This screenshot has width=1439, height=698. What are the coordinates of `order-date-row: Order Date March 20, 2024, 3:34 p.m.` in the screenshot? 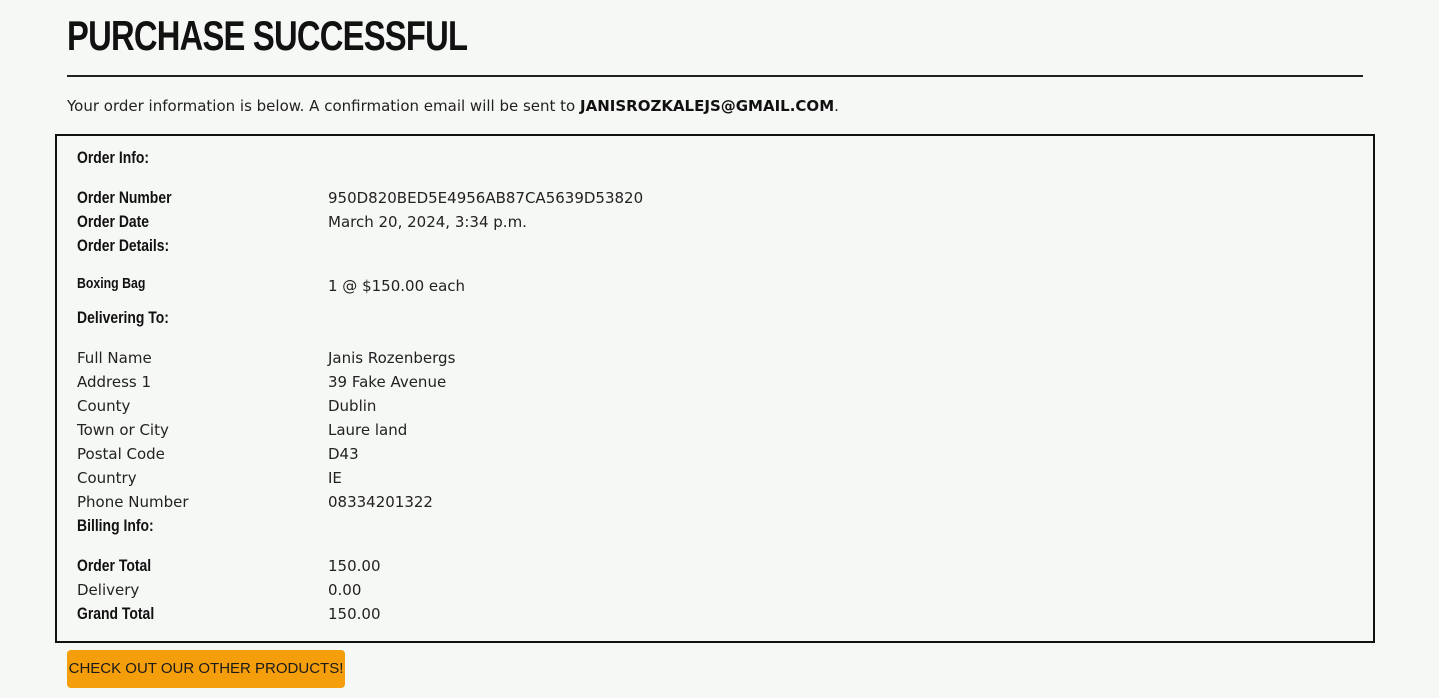 It's located at (717, 222).